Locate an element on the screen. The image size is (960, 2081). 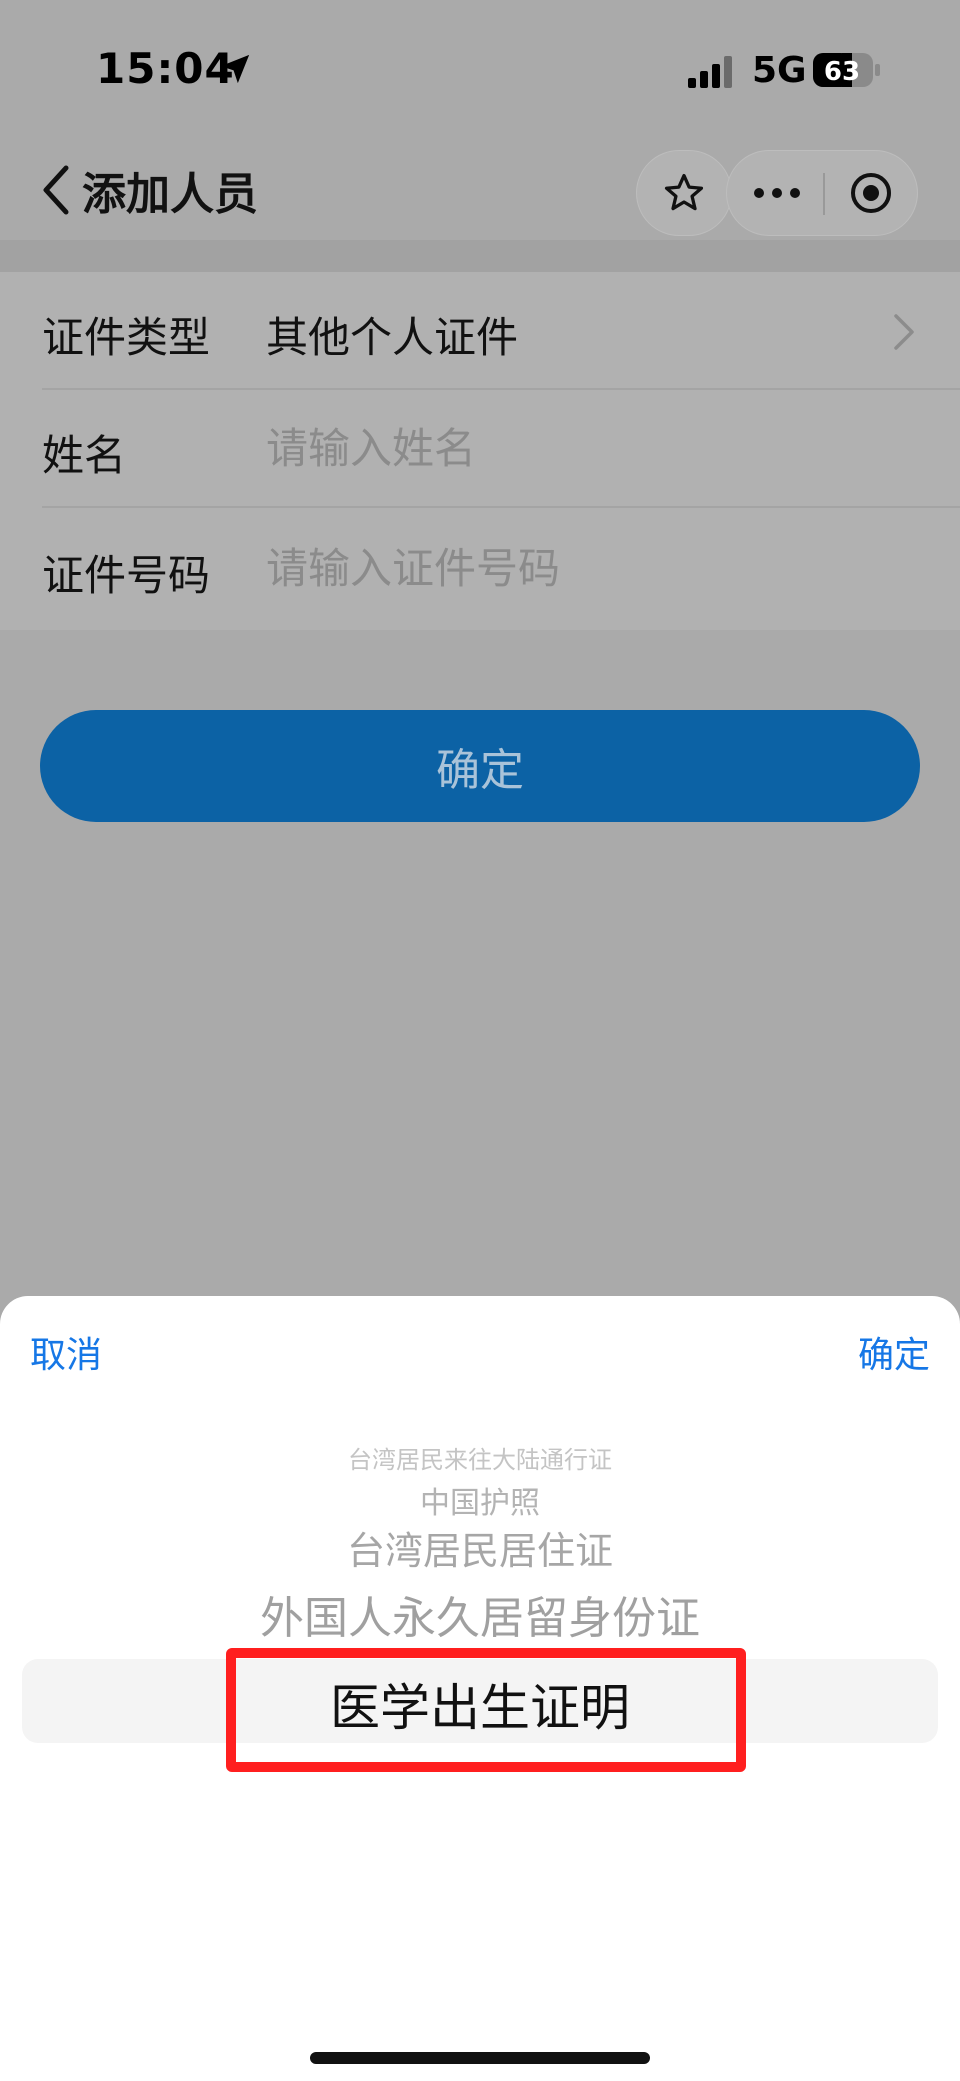
picker-option: 台湾居民居住证 is located at coordinates (480, 1547).